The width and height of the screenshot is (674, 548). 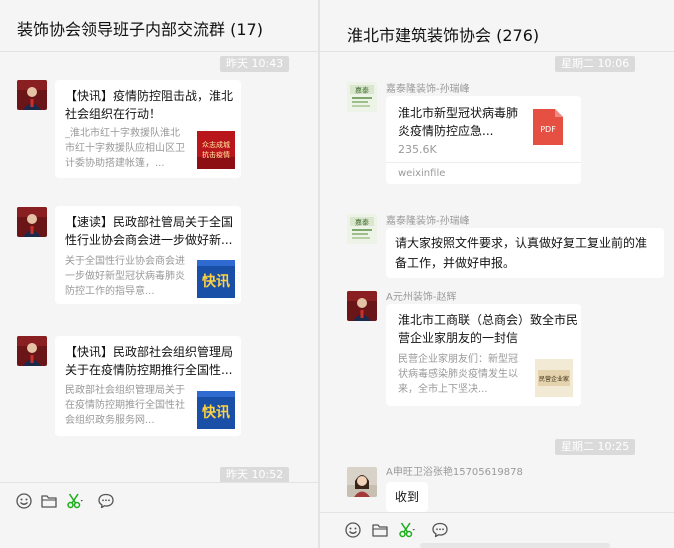 What do you see at coordinates (483, 162) in the screenshot?
I see `divider` at bounding box center [483, 162].